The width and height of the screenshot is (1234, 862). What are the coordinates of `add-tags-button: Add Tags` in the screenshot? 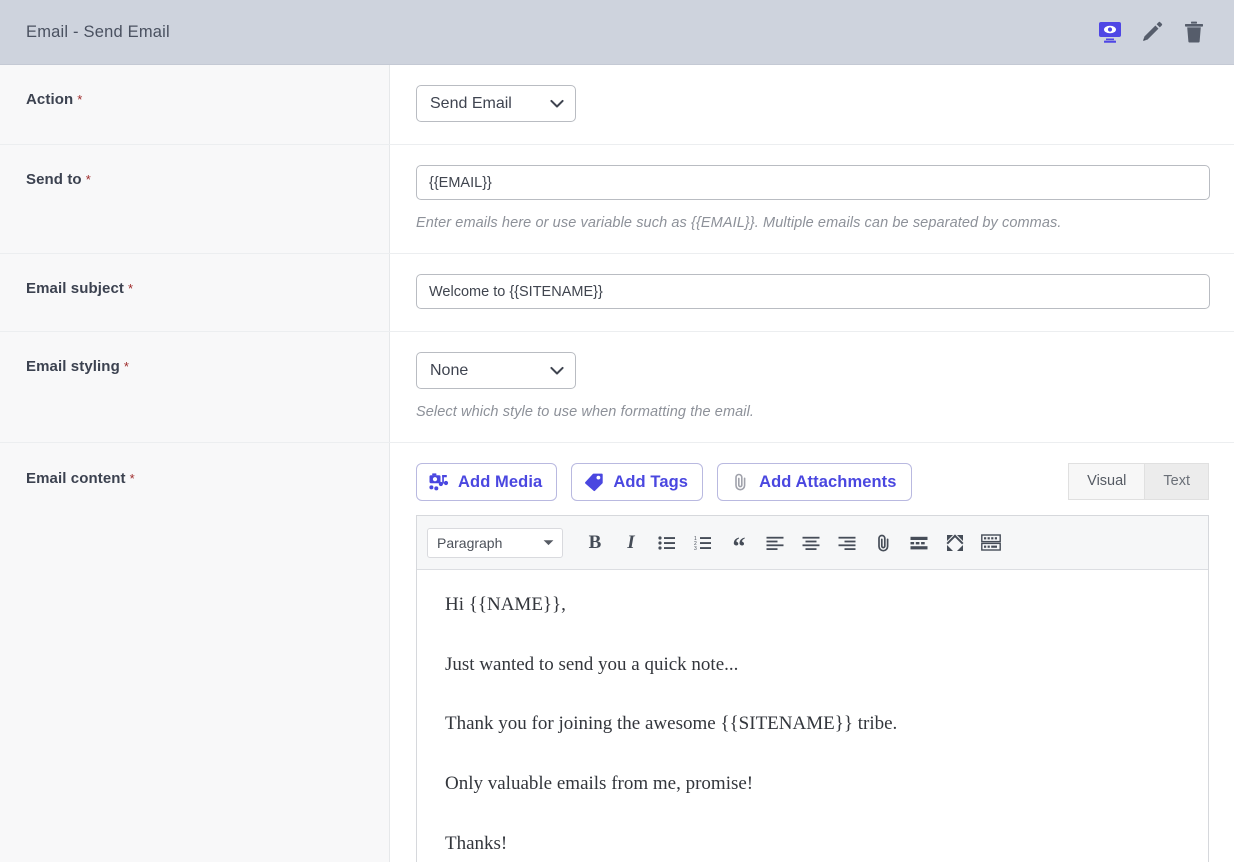 It's located at (637, 482).